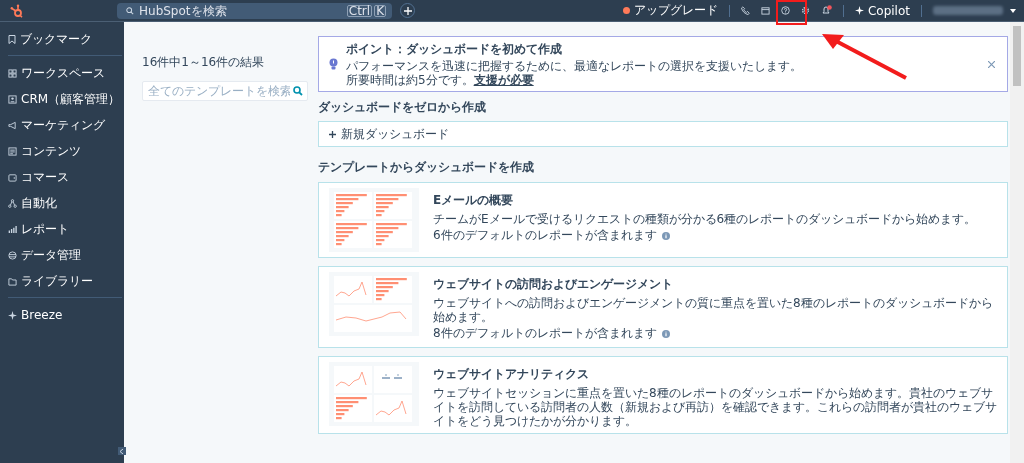 The height and width of the screenshot is (463, 1024). I want to click on shortcut-key: Ctrl, so click(359, 10).